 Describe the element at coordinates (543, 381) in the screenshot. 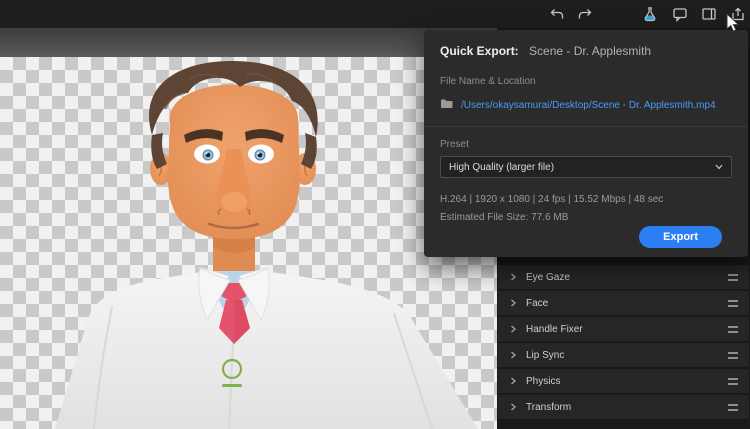

I see `property-row-label: Physics` at that location.